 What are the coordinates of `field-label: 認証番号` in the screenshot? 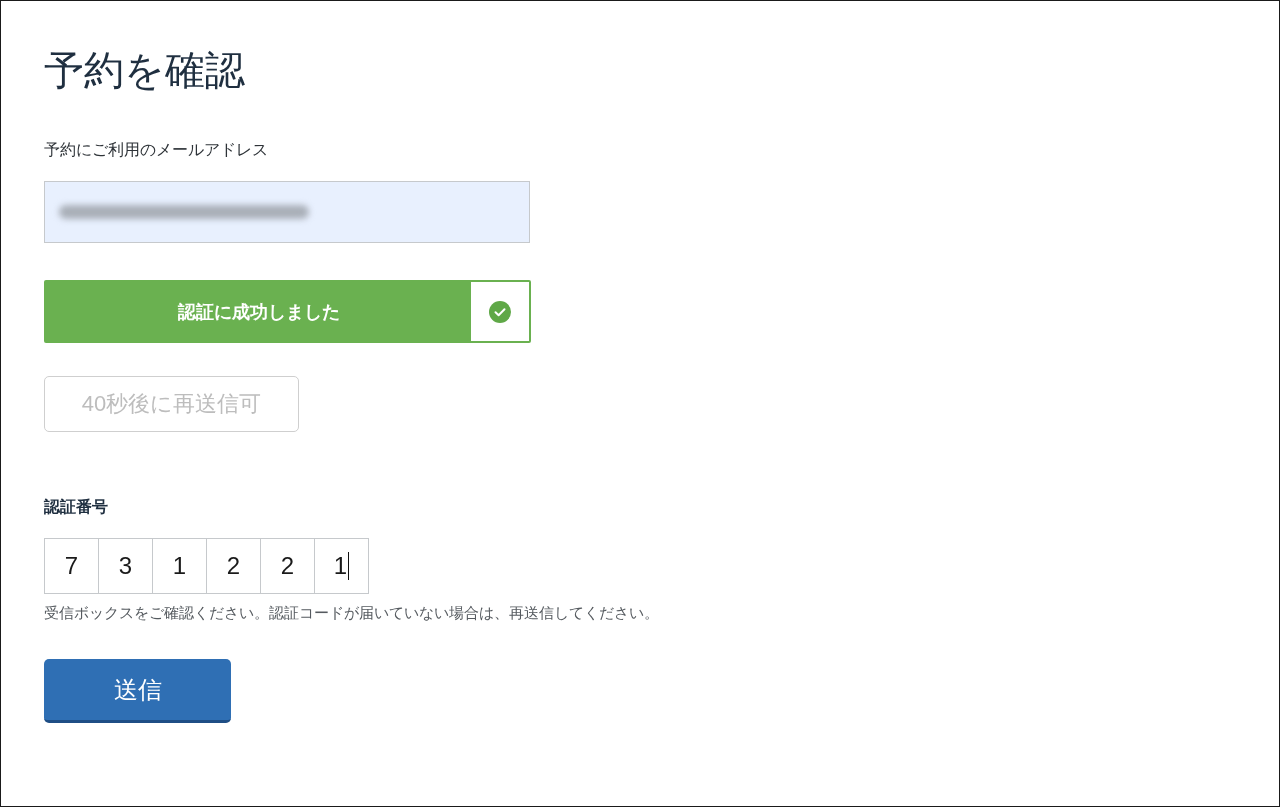 It's located at (76, 507).